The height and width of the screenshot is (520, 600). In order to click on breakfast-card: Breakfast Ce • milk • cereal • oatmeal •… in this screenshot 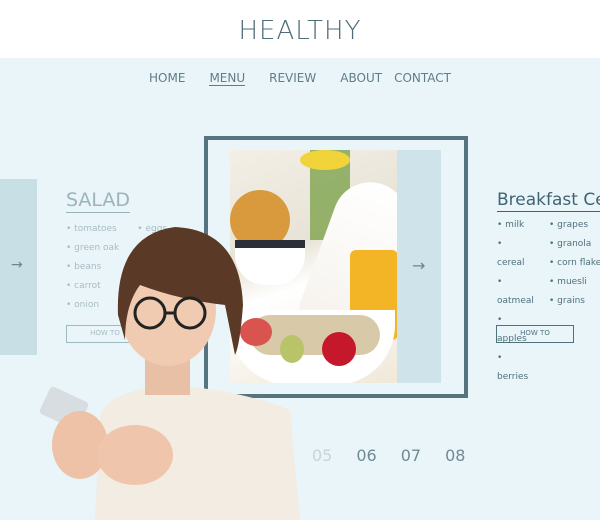, I will do `click(548, 288)`.